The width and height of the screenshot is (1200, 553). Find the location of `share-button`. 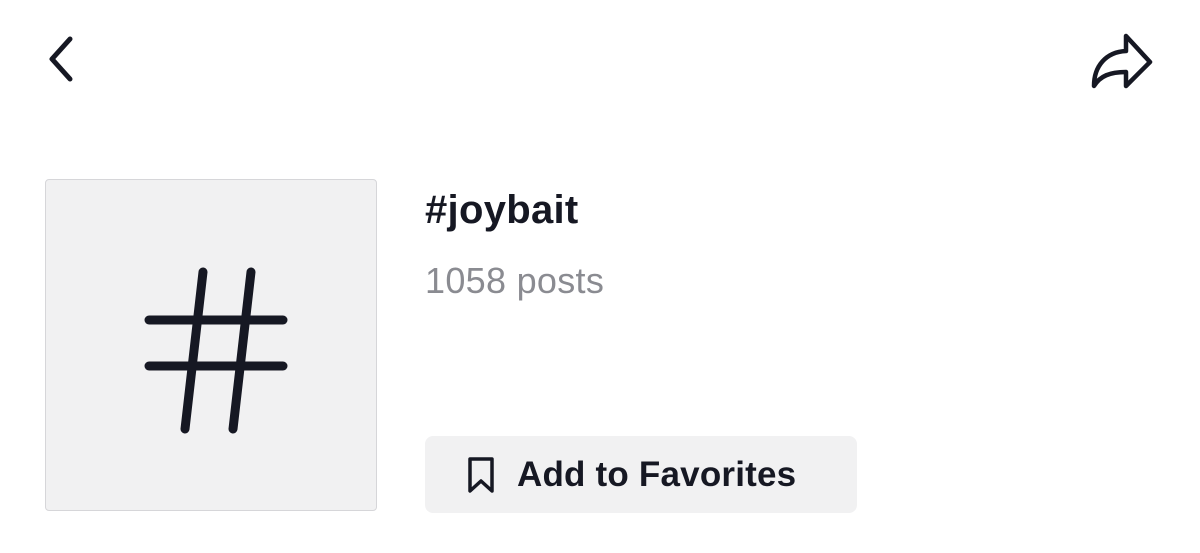

share-button is located at coordinates (1121, 62).